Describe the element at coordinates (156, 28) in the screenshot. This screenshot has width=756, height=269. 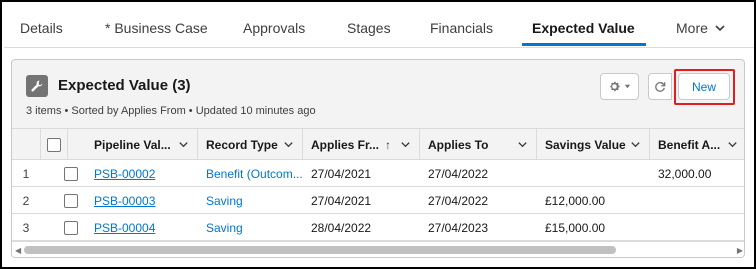
I see `tab-business-case: * Business Case` at that location.